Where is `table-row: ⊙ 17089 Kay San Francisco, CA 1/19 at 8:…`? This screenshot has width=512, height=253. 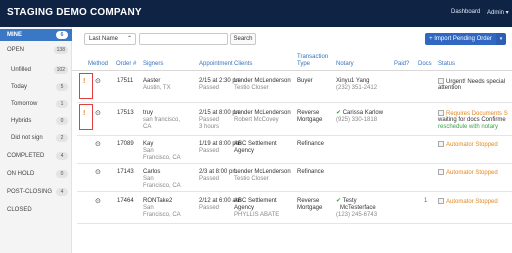 table-row: ⊙ 17089 Kay San Francisco, CA 1/19 at 8:… is located at coordinates (294, 150).